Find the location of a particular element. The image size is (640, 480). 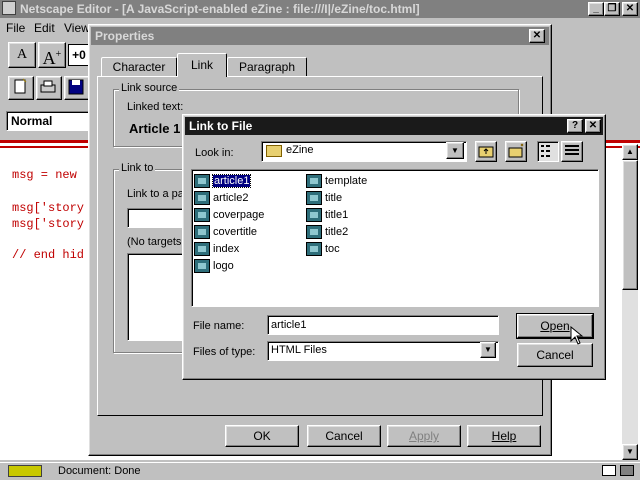

security-icon is located at coordinates (25, 471).